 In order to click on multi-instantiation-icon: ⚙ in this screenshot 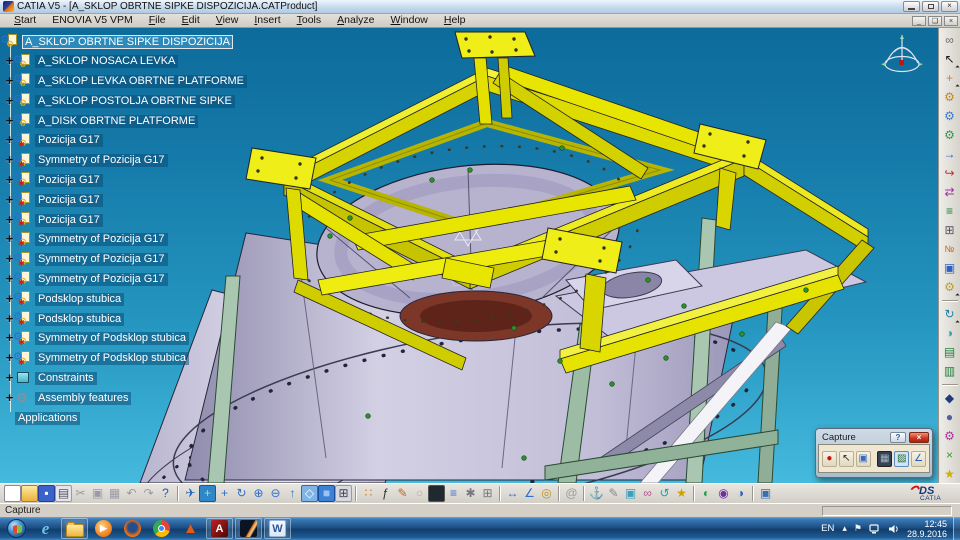, I will do `click(950, 288)`.